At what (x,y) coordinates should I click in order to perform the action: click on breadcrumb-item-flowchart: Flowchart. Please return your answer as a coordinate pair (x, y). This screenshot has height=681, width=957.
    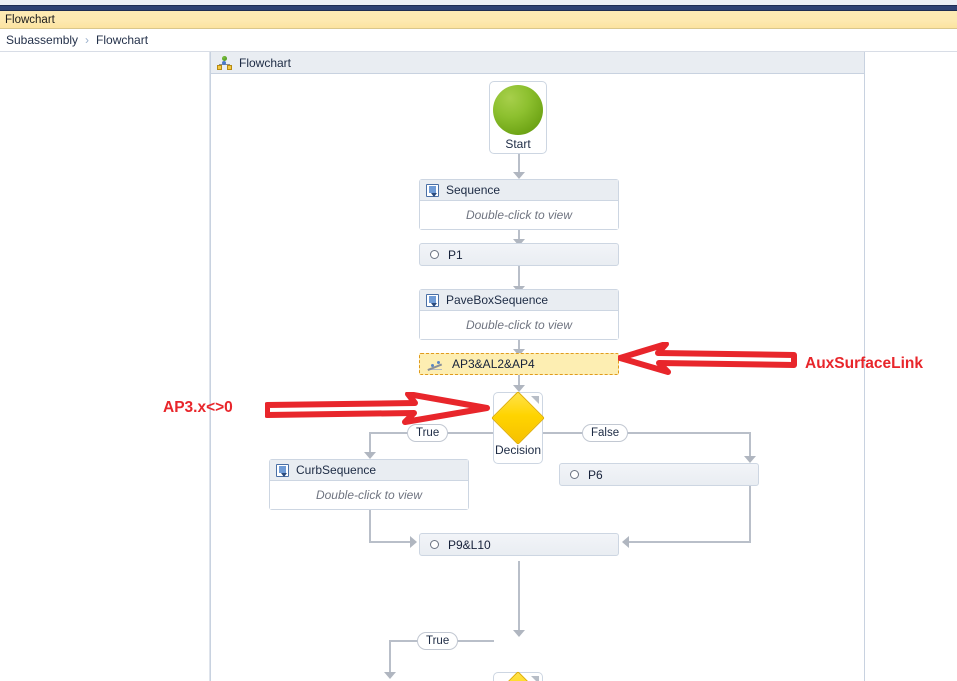
    Looking at the image, I should click on (122, 40).